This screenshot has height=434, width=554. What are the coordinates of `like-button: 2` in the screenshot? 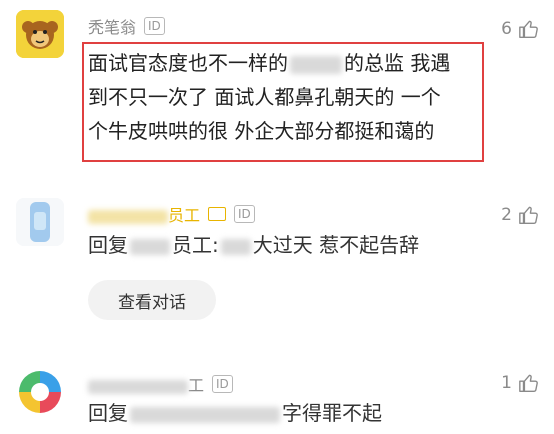 It's located at (520, 215).